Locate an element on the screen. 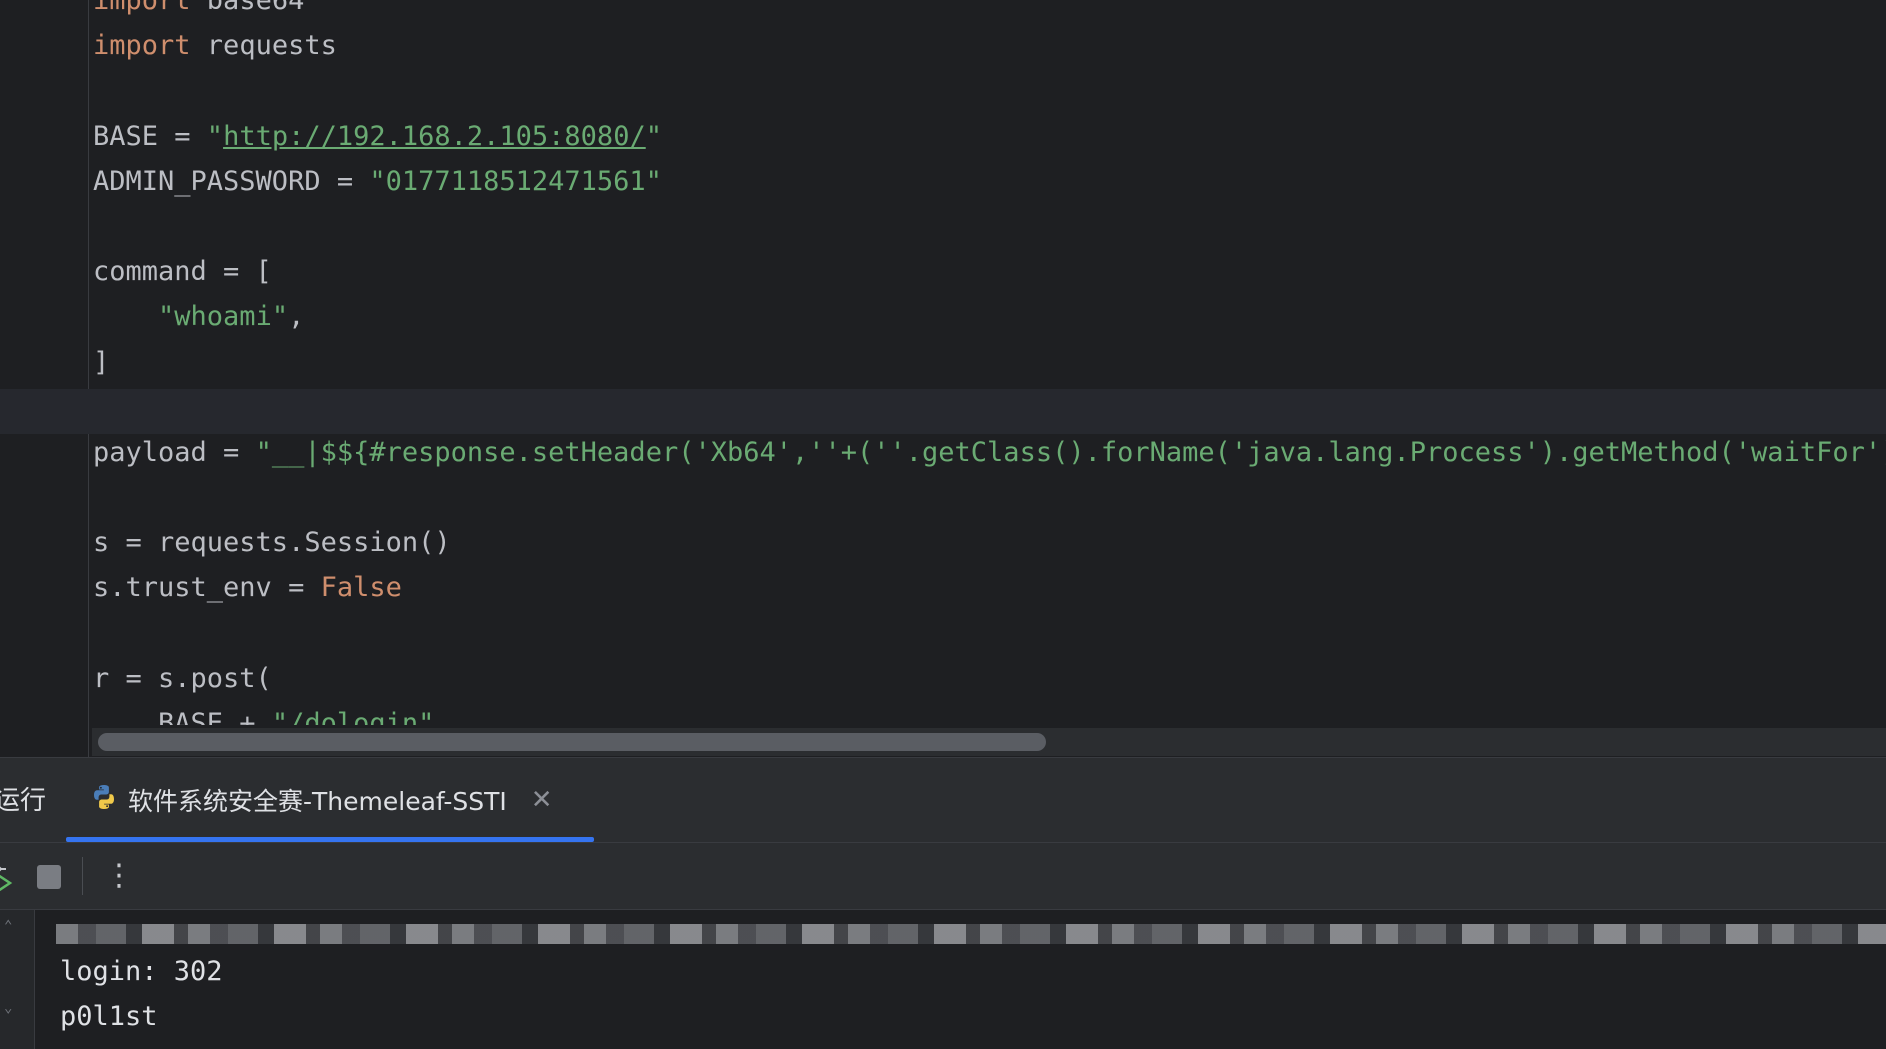  code-line: BASE = "http://192.168.2.105:8080/" is located at coordinates (989, 136).